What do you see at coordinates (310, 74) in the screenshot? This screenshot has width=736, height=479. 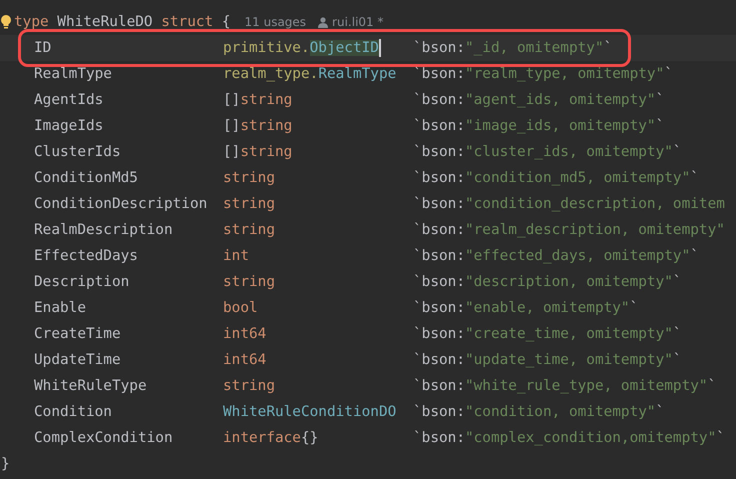 I see `field-type: realm_type.RealmType` at bounding box center [310, 74].